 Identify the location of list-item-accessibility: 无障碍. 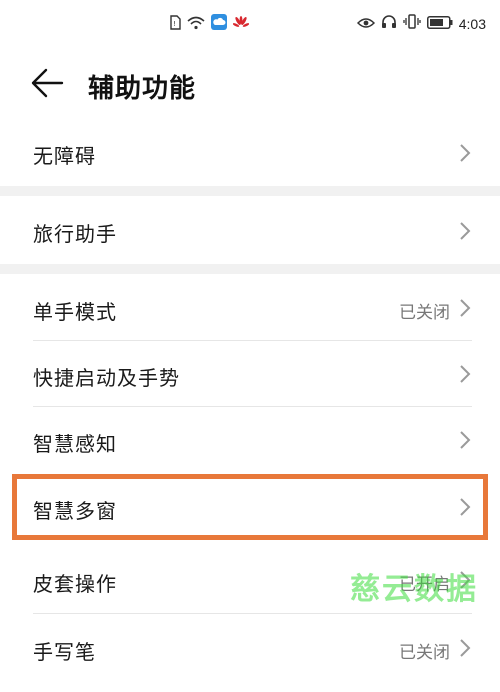
(250, 152).